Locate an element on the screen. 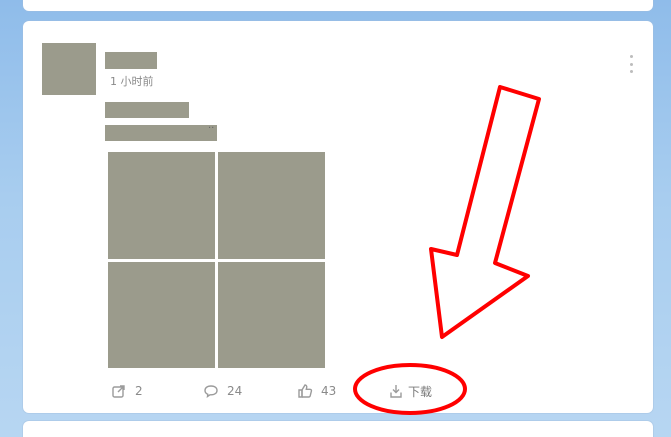 The height and width of the screenshot is (437, 671). like-button: 43 is located at coordinates (316, 391).